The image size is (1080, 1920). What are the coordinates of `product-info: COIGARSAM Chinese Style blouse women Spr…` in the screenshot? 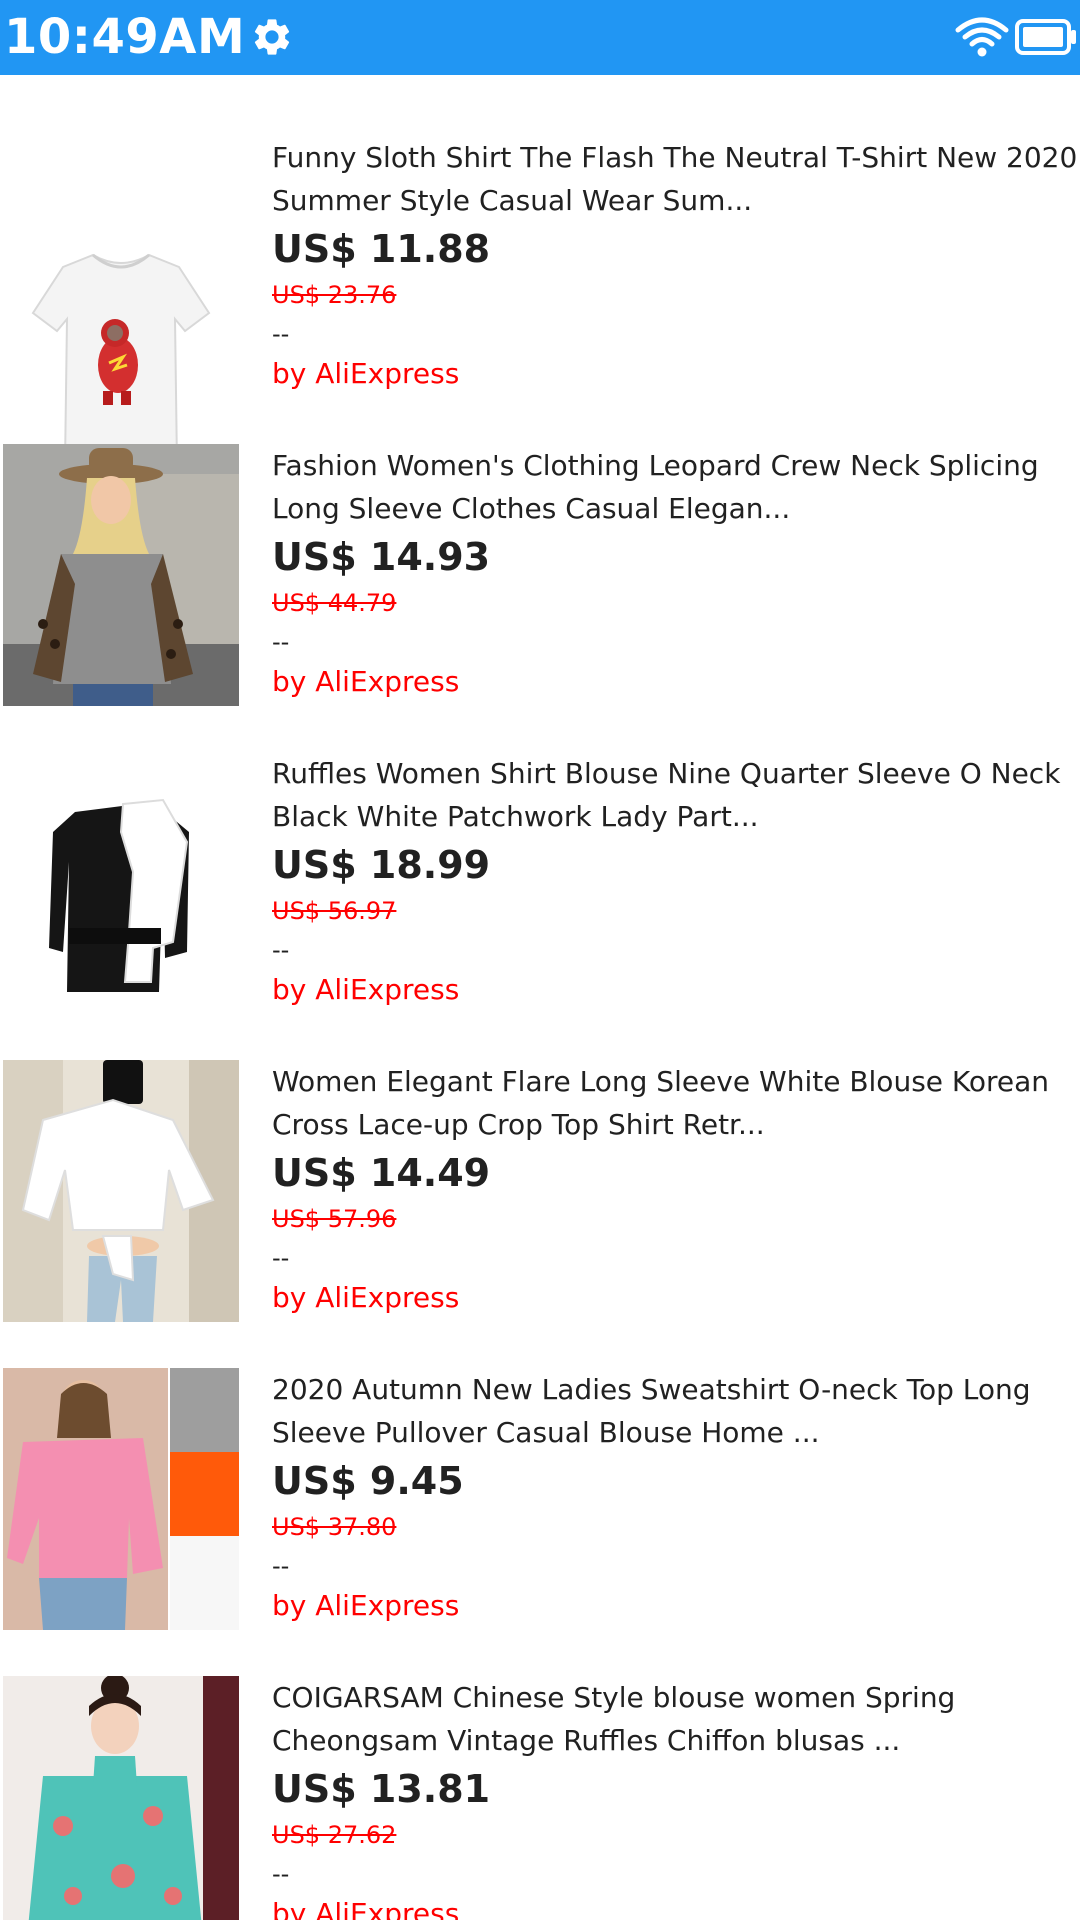 It's located at (676, 1798).